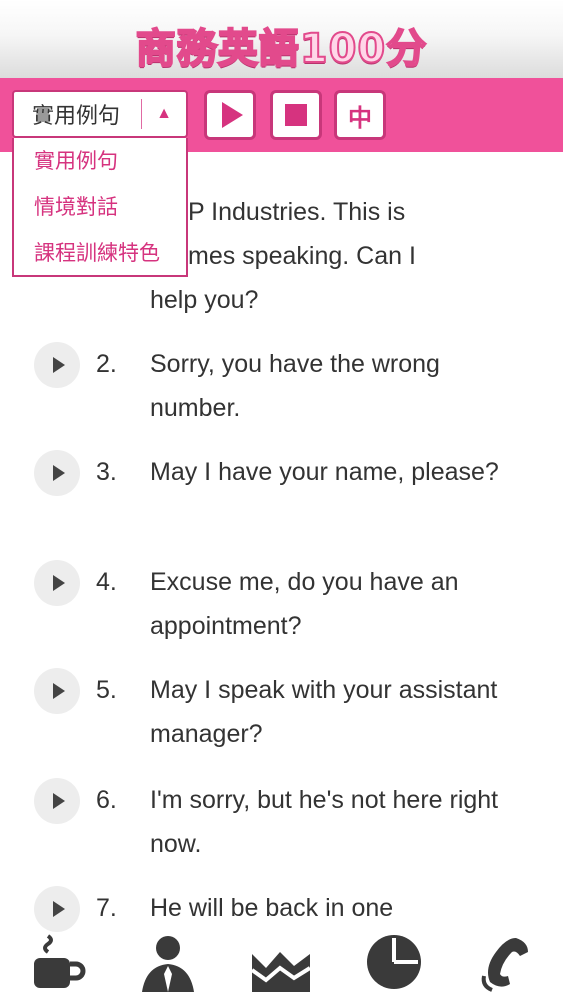 Image resolution: width=563 pixels, height=1001 pixels. Describe the element at coordinates (304, 604) in the screenshot. I see `sentence-text: Excuse me, do you have an appointment?` at that location.